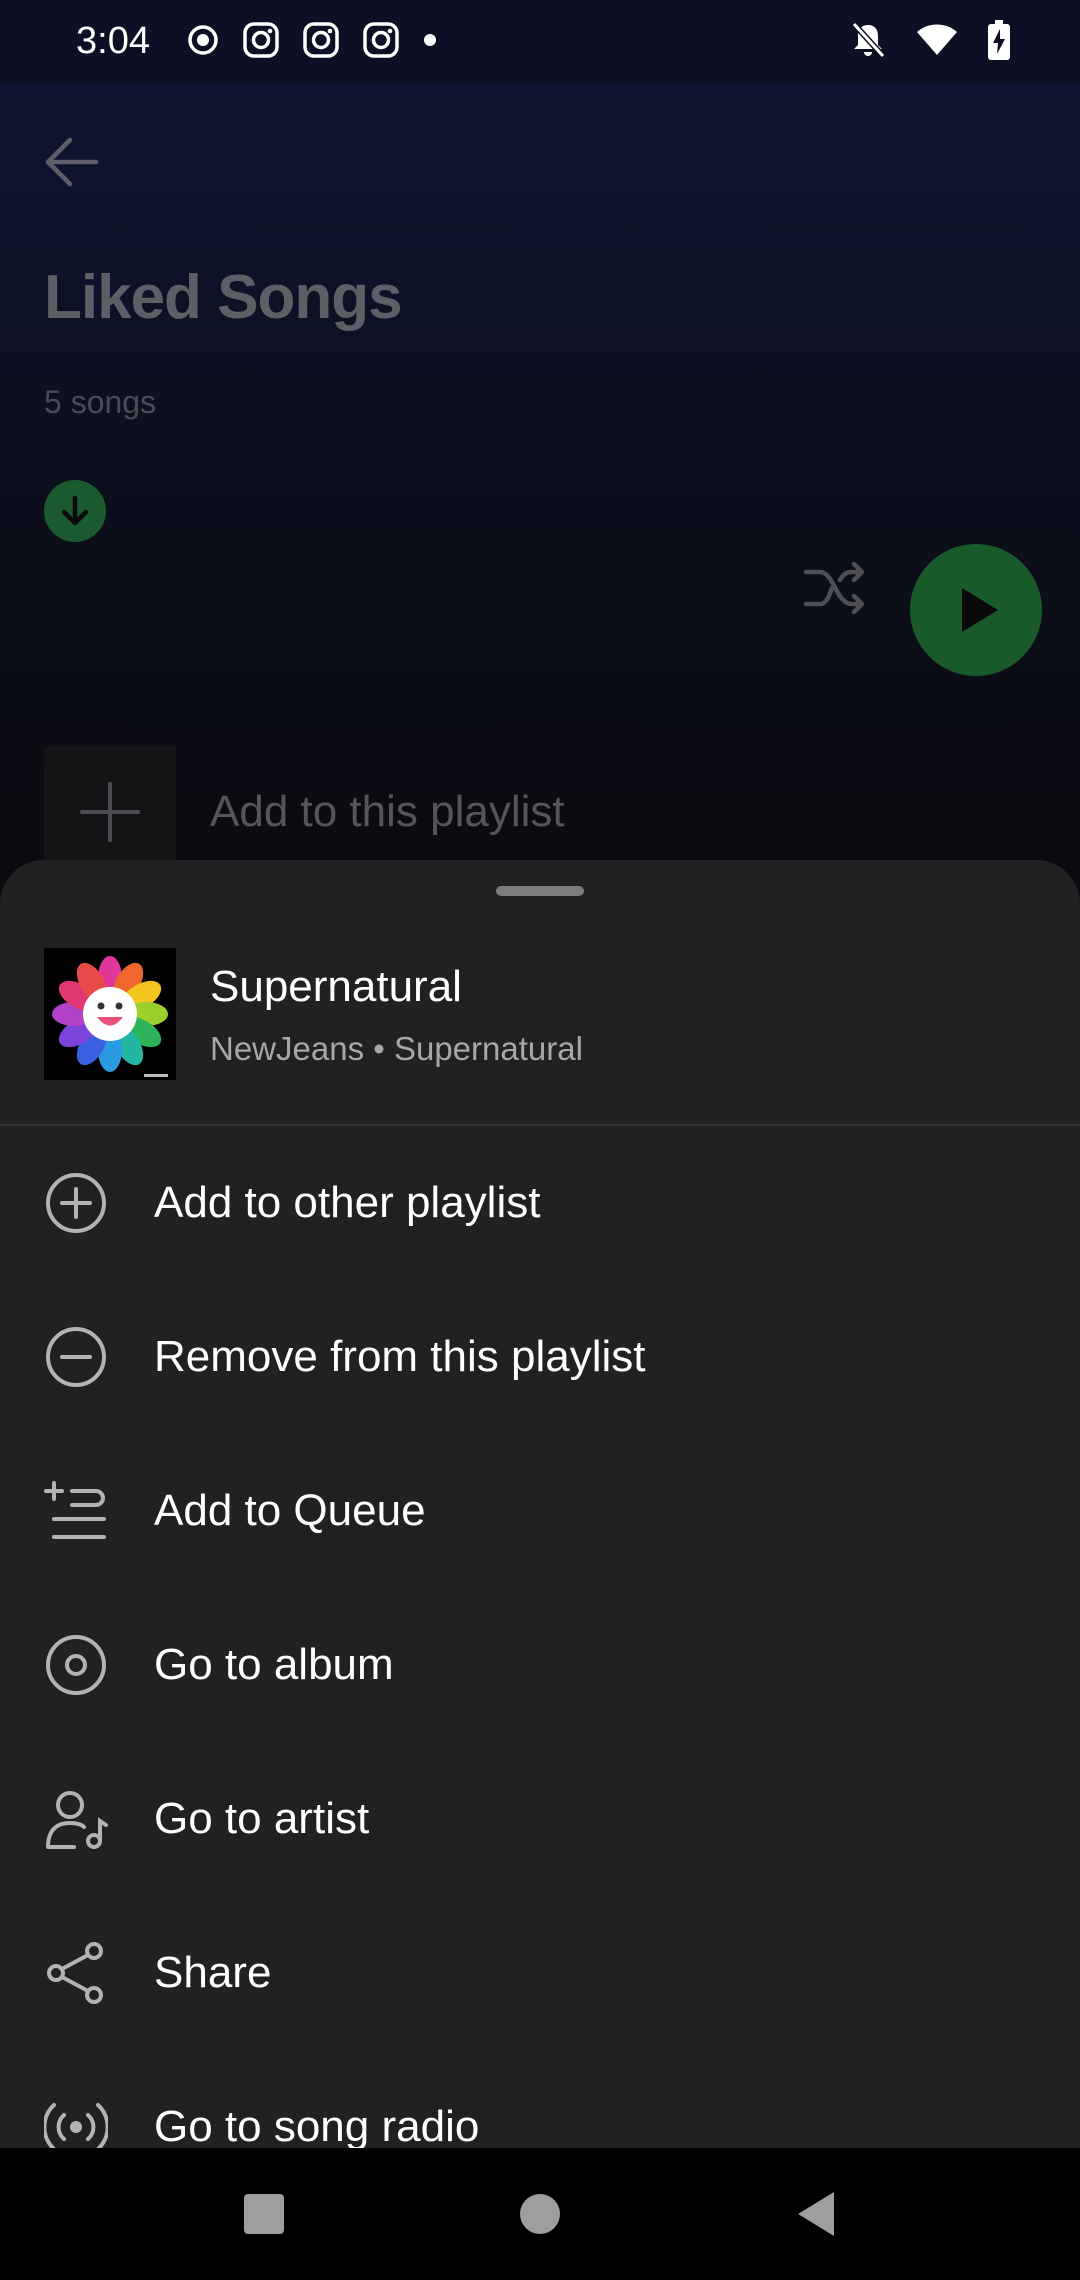 The width and height of the screenshot is (1080, 2280). Describe the element at coordinates (290, 1510) in the screenshot. I see `menu-item-label: Add to Queue` at that location.